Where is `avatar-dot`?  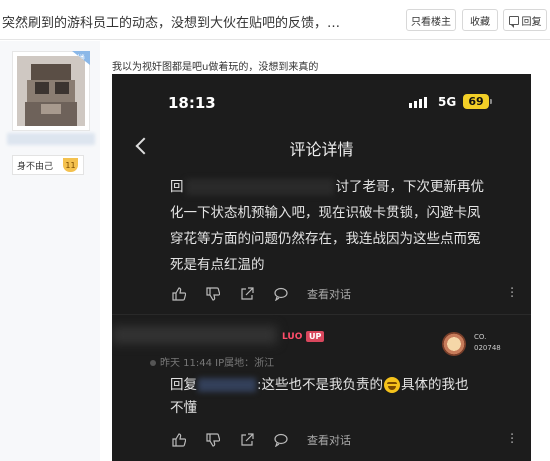 avatar-dot is located at coordinates (153, 363).